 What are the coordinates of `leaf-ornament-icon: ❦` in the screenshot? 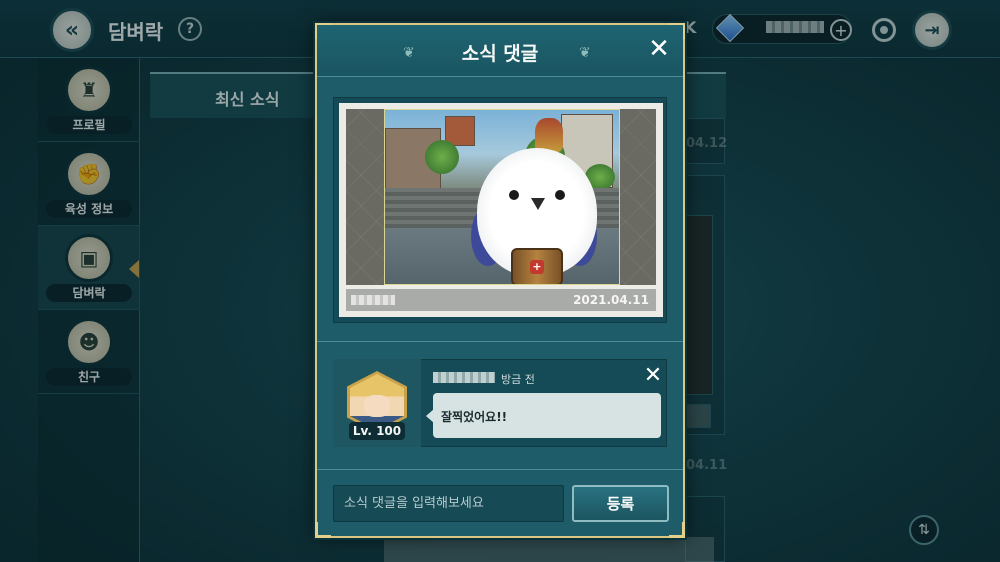 It's located at (585, 53).